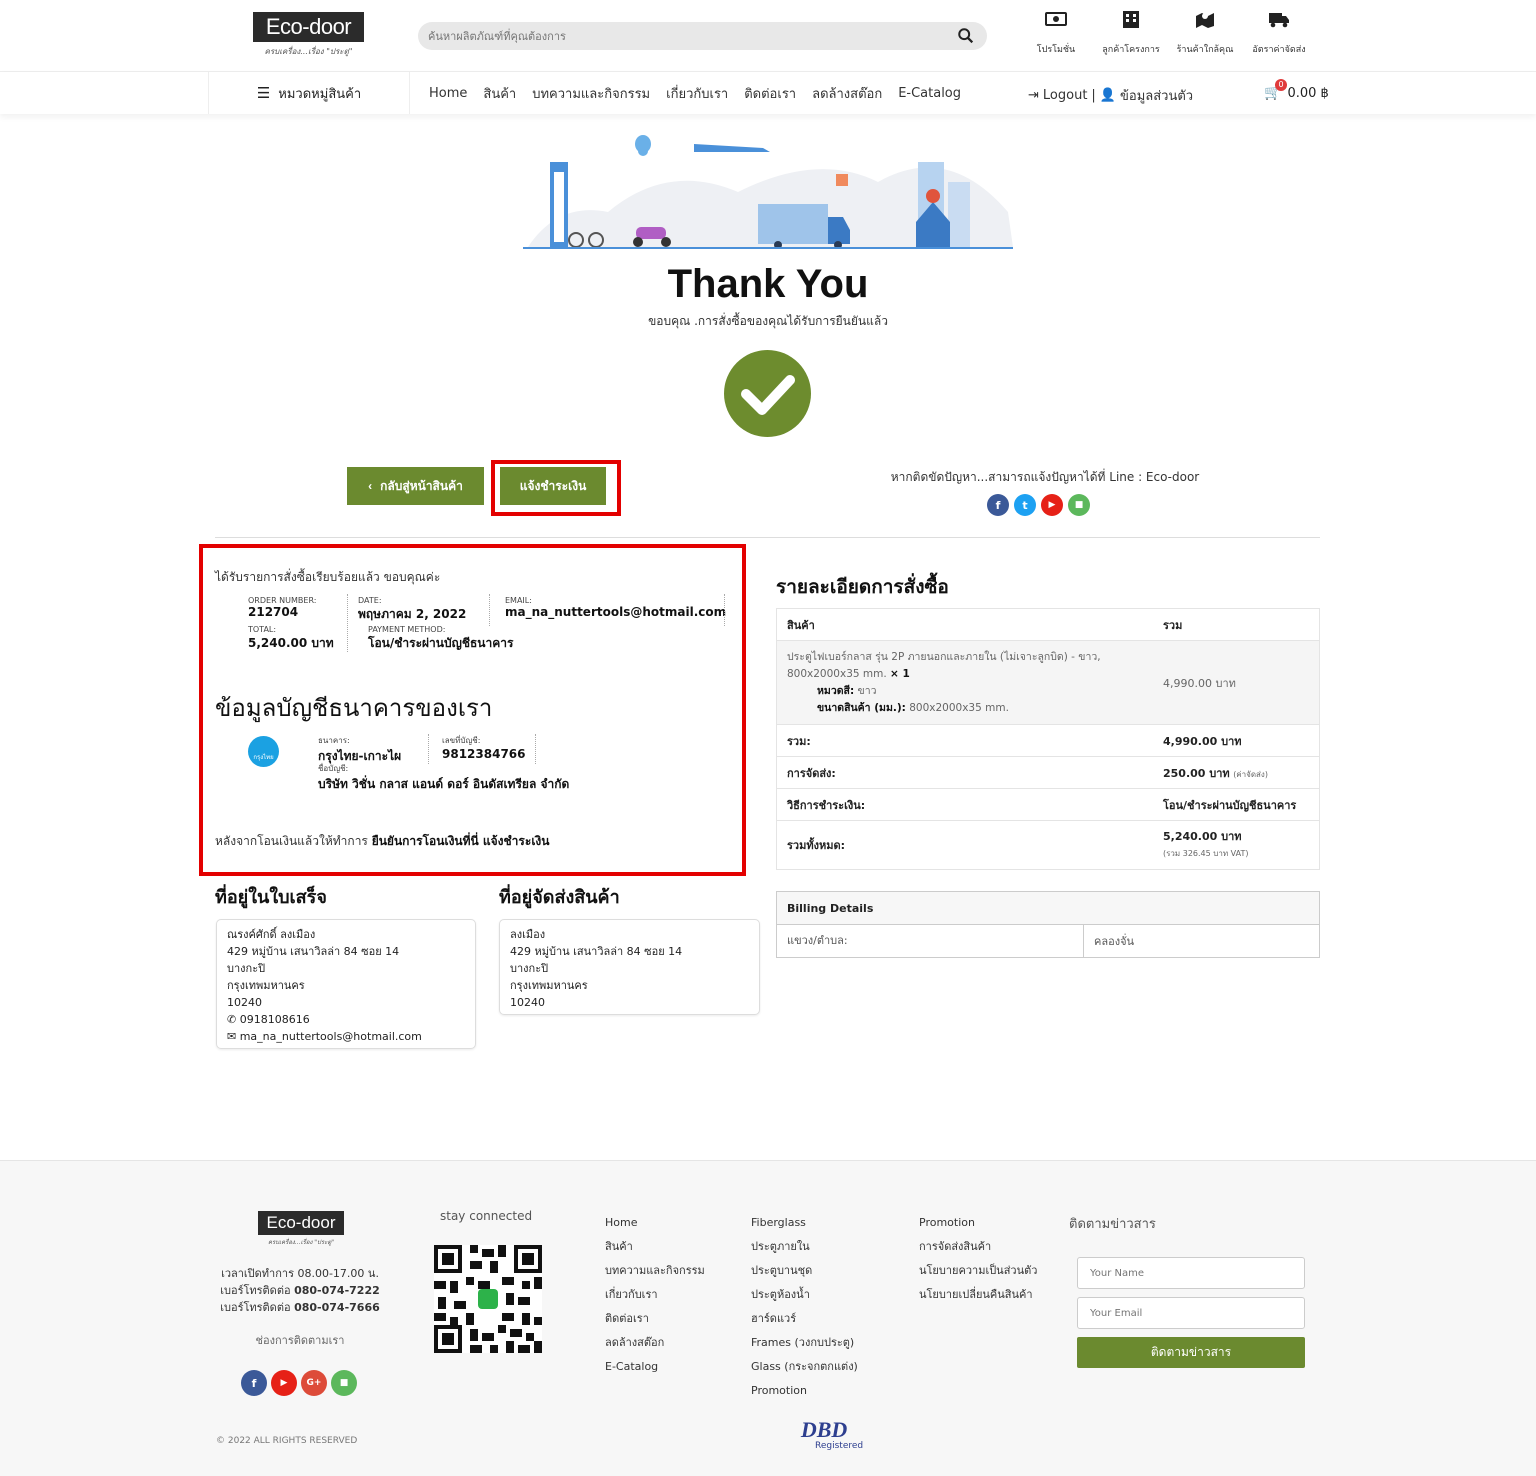  What do you see at coordinates (697, 93) in the screenshot?
I see `nav-about: เกี่ยวกับเรา` at bounding box center [697, 93].